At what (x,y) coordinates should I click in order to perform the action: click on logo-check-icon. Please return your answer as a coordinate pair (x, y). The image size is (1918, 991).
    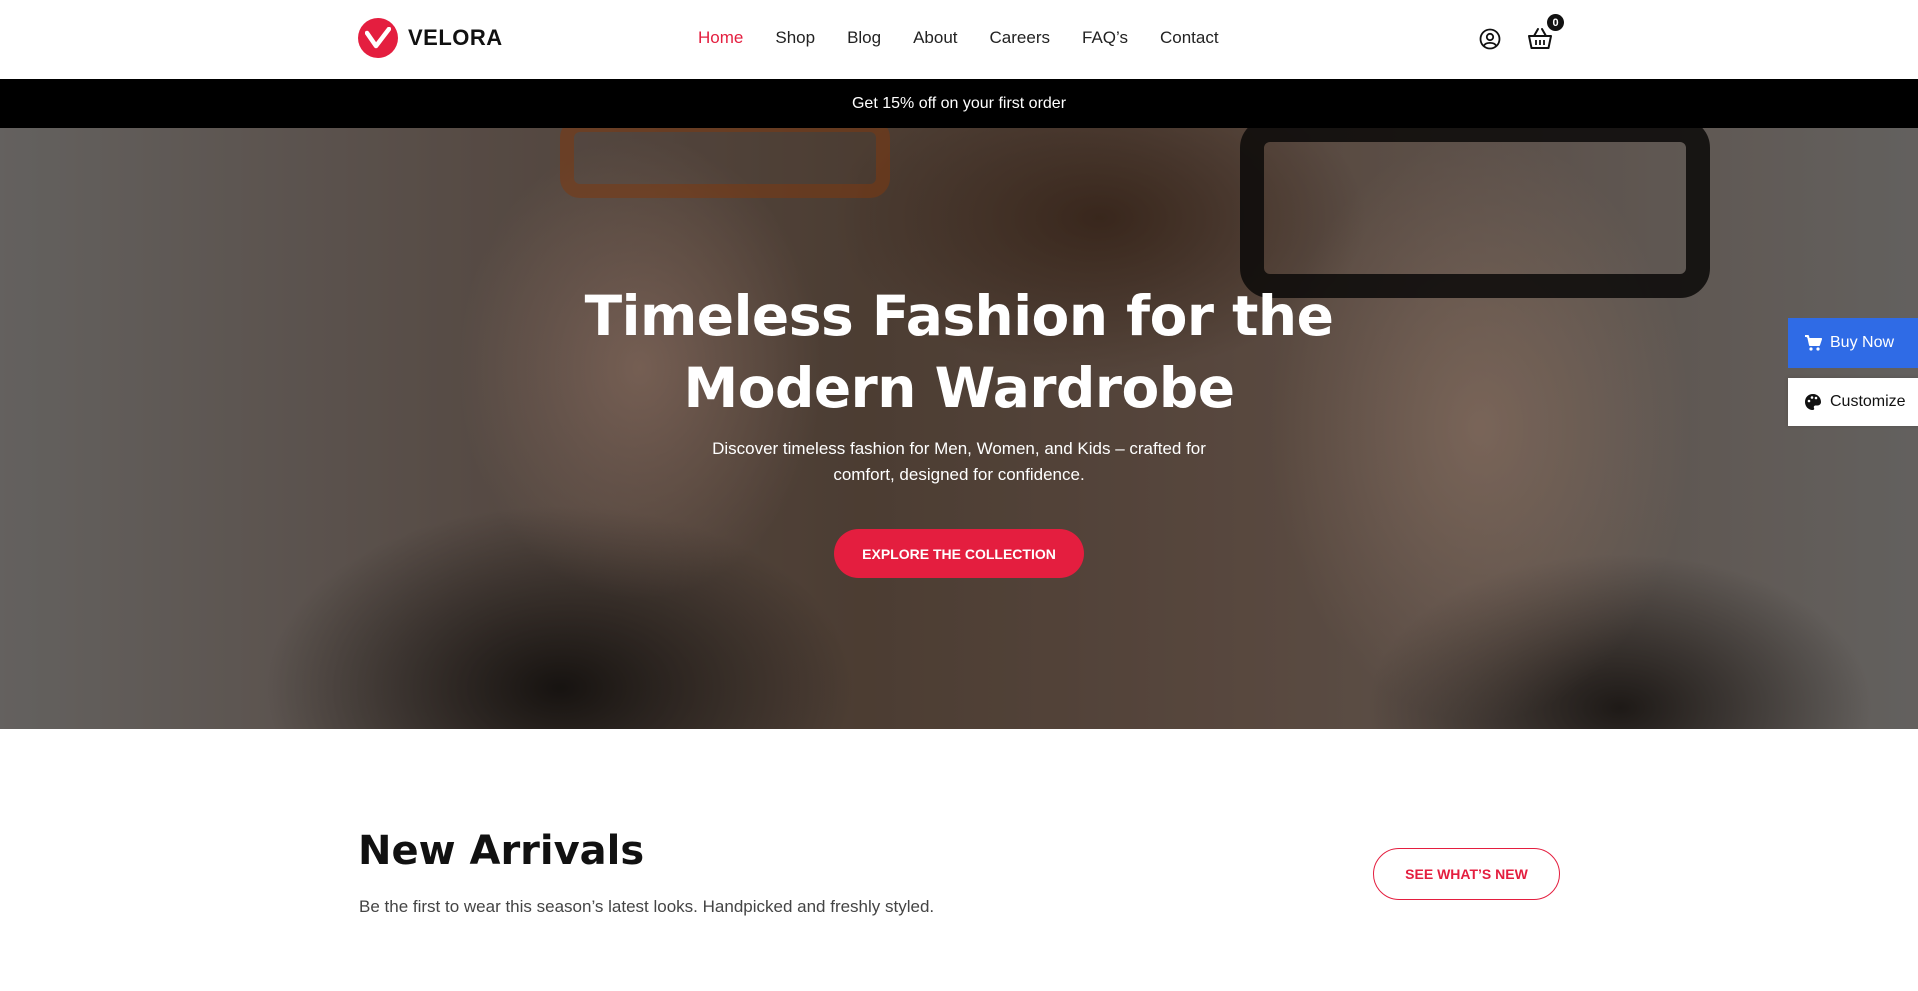
    Looking at the image, I should click on (378, 38).